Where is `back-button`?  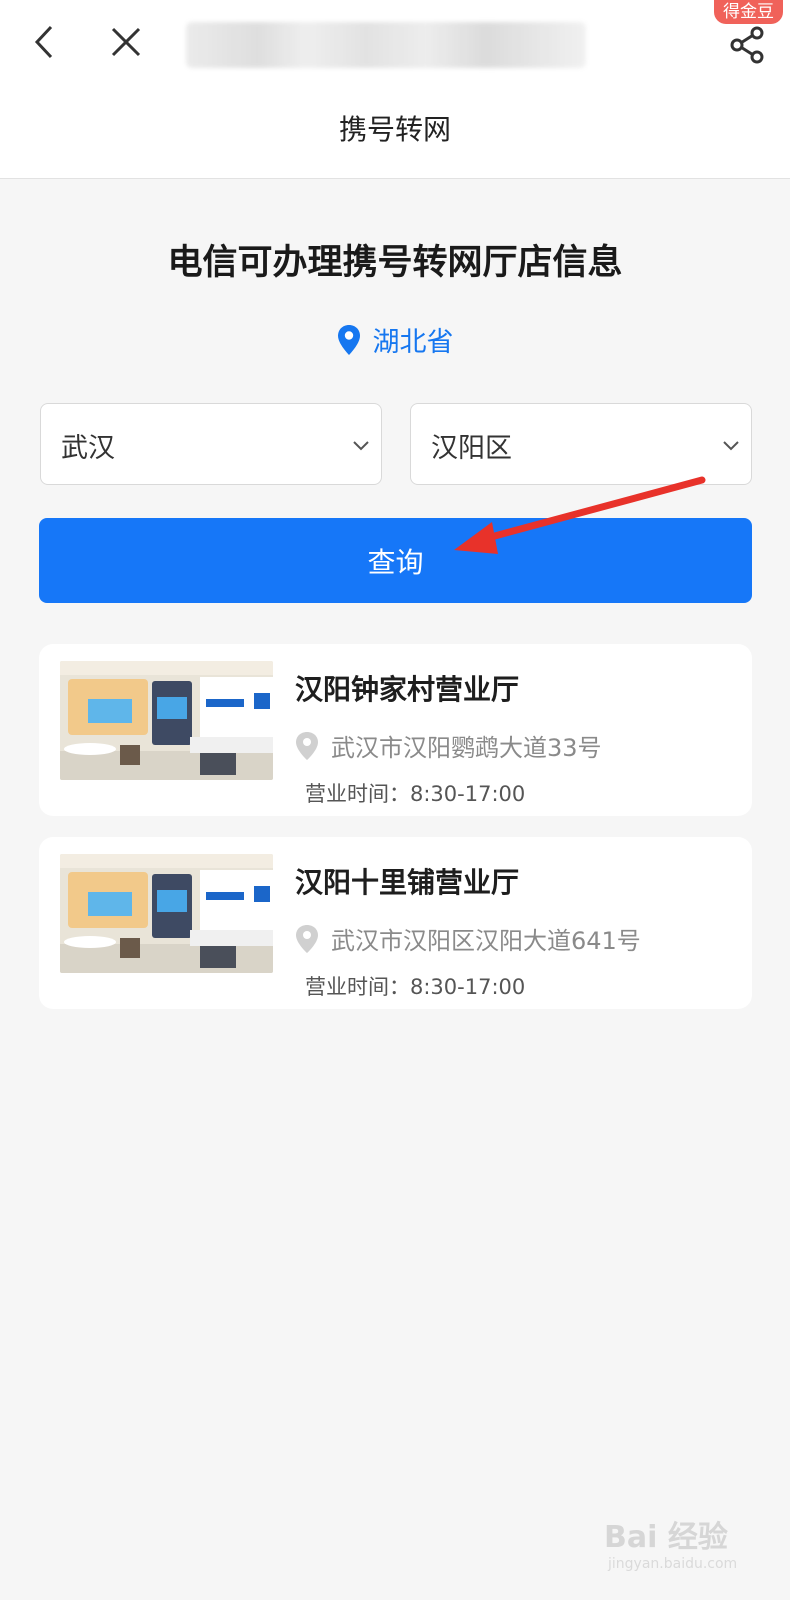 back-button is located at coordinates (44, 42).